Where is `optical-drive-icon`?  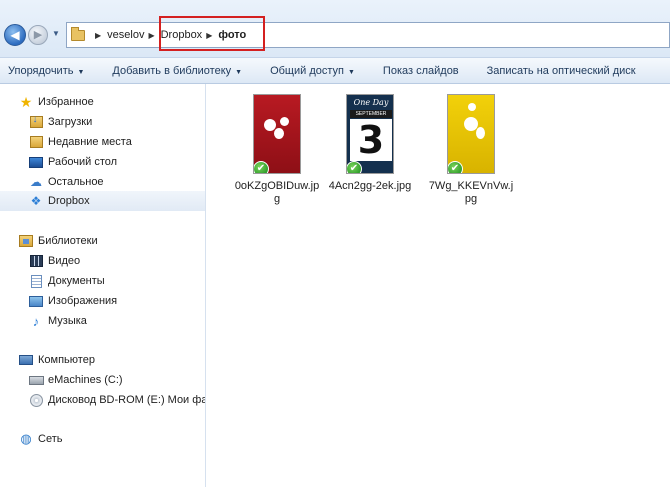
optical-drive-icon is located at coordinates (36, 400).